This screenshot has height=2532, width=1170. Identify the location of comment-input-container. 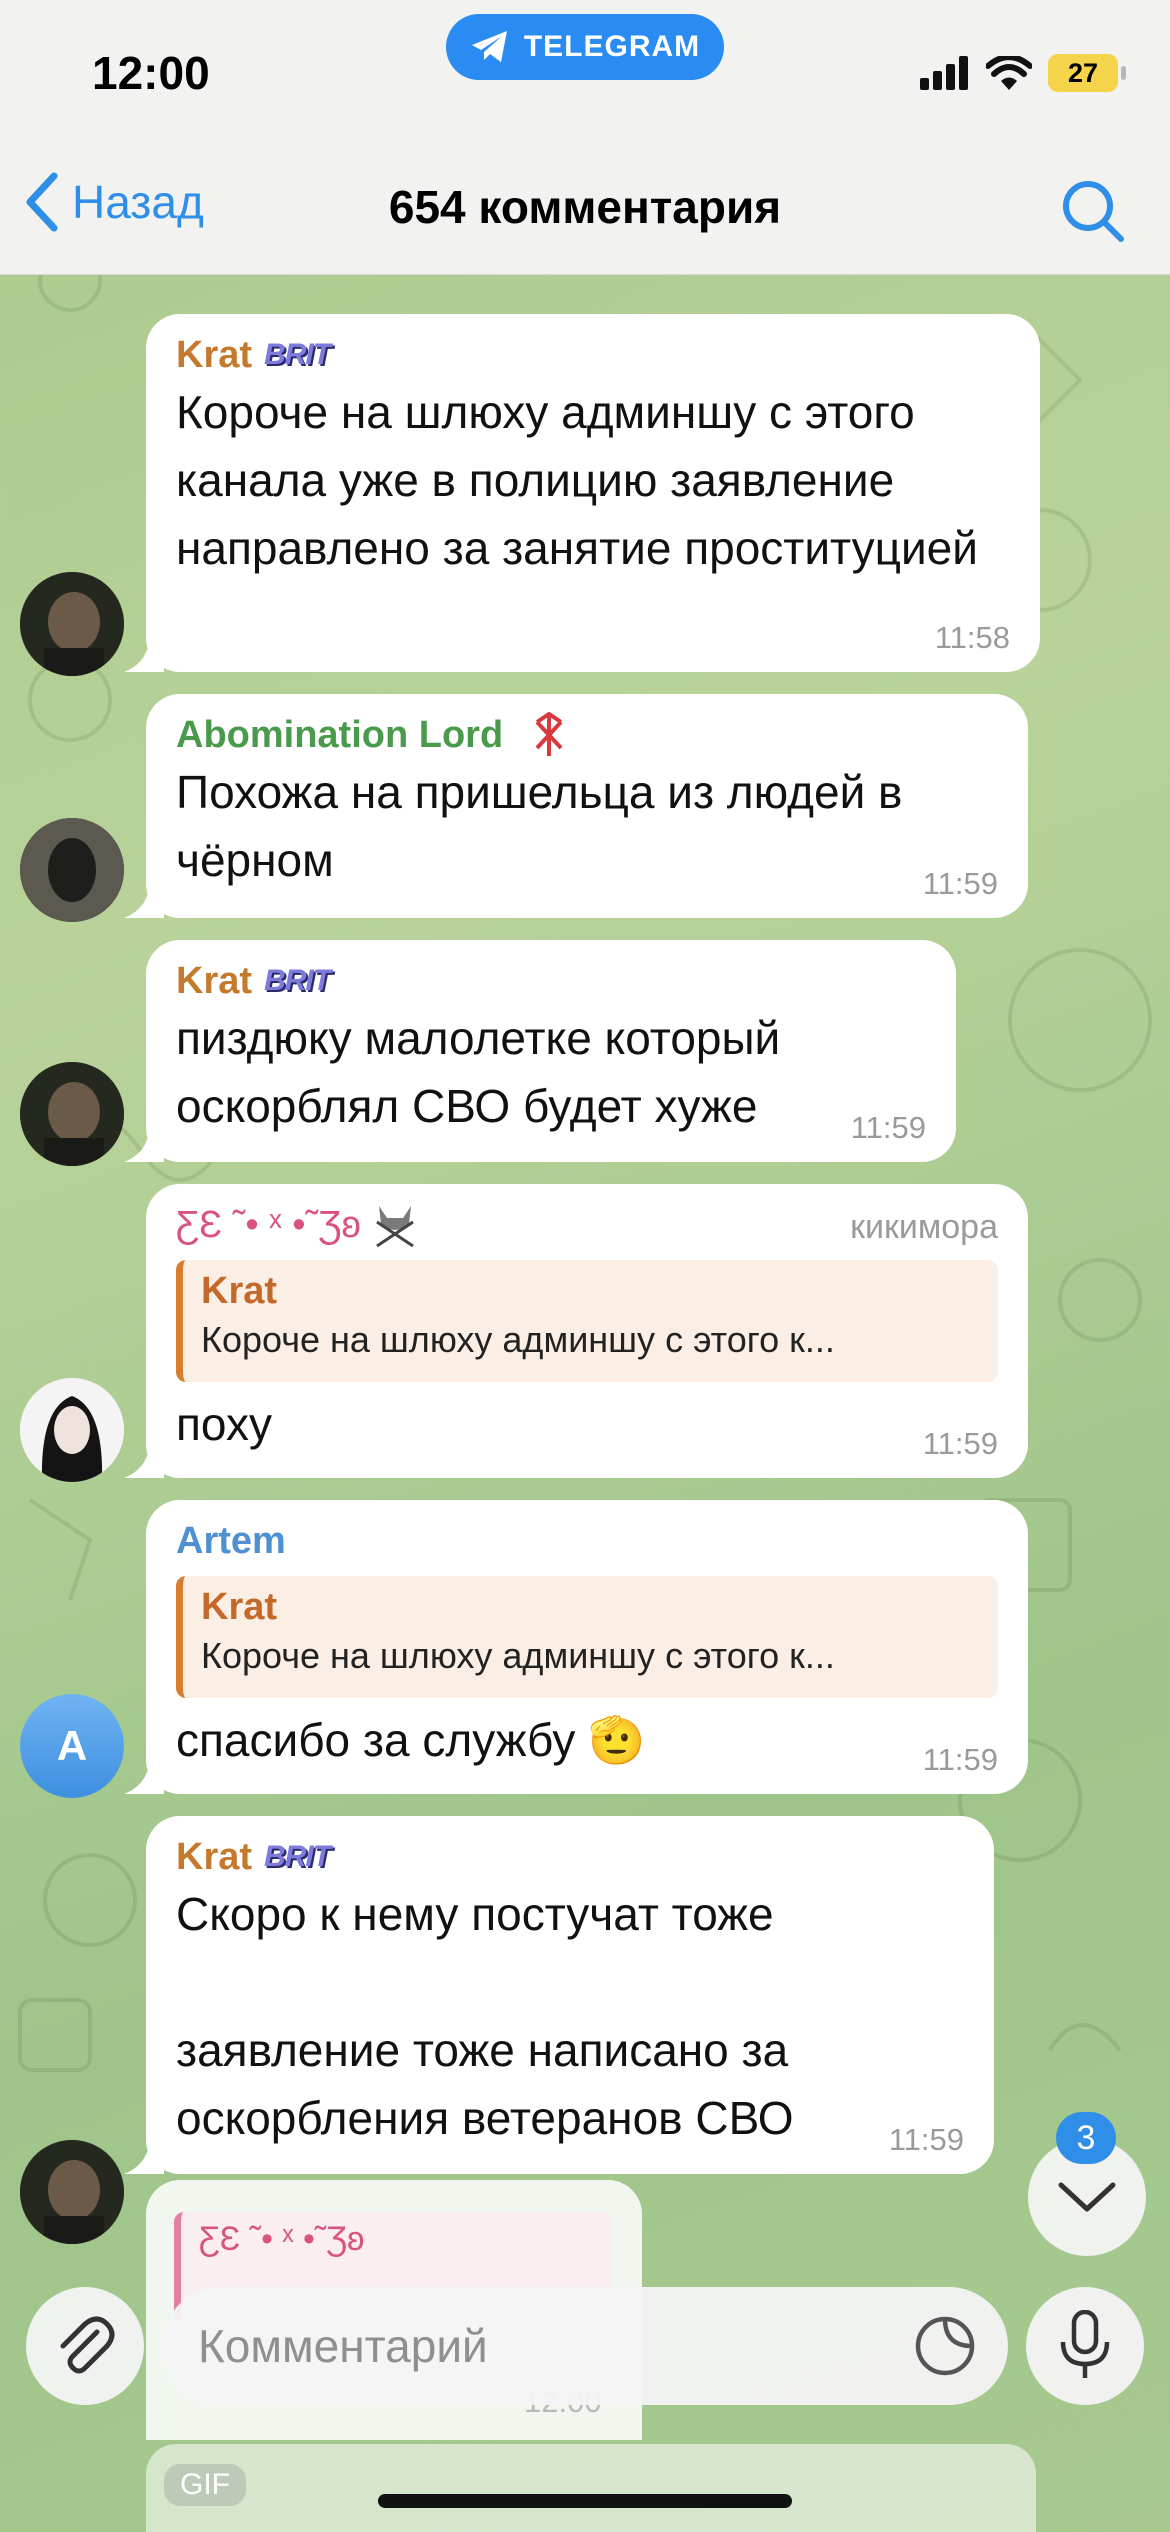
(585, 2346).